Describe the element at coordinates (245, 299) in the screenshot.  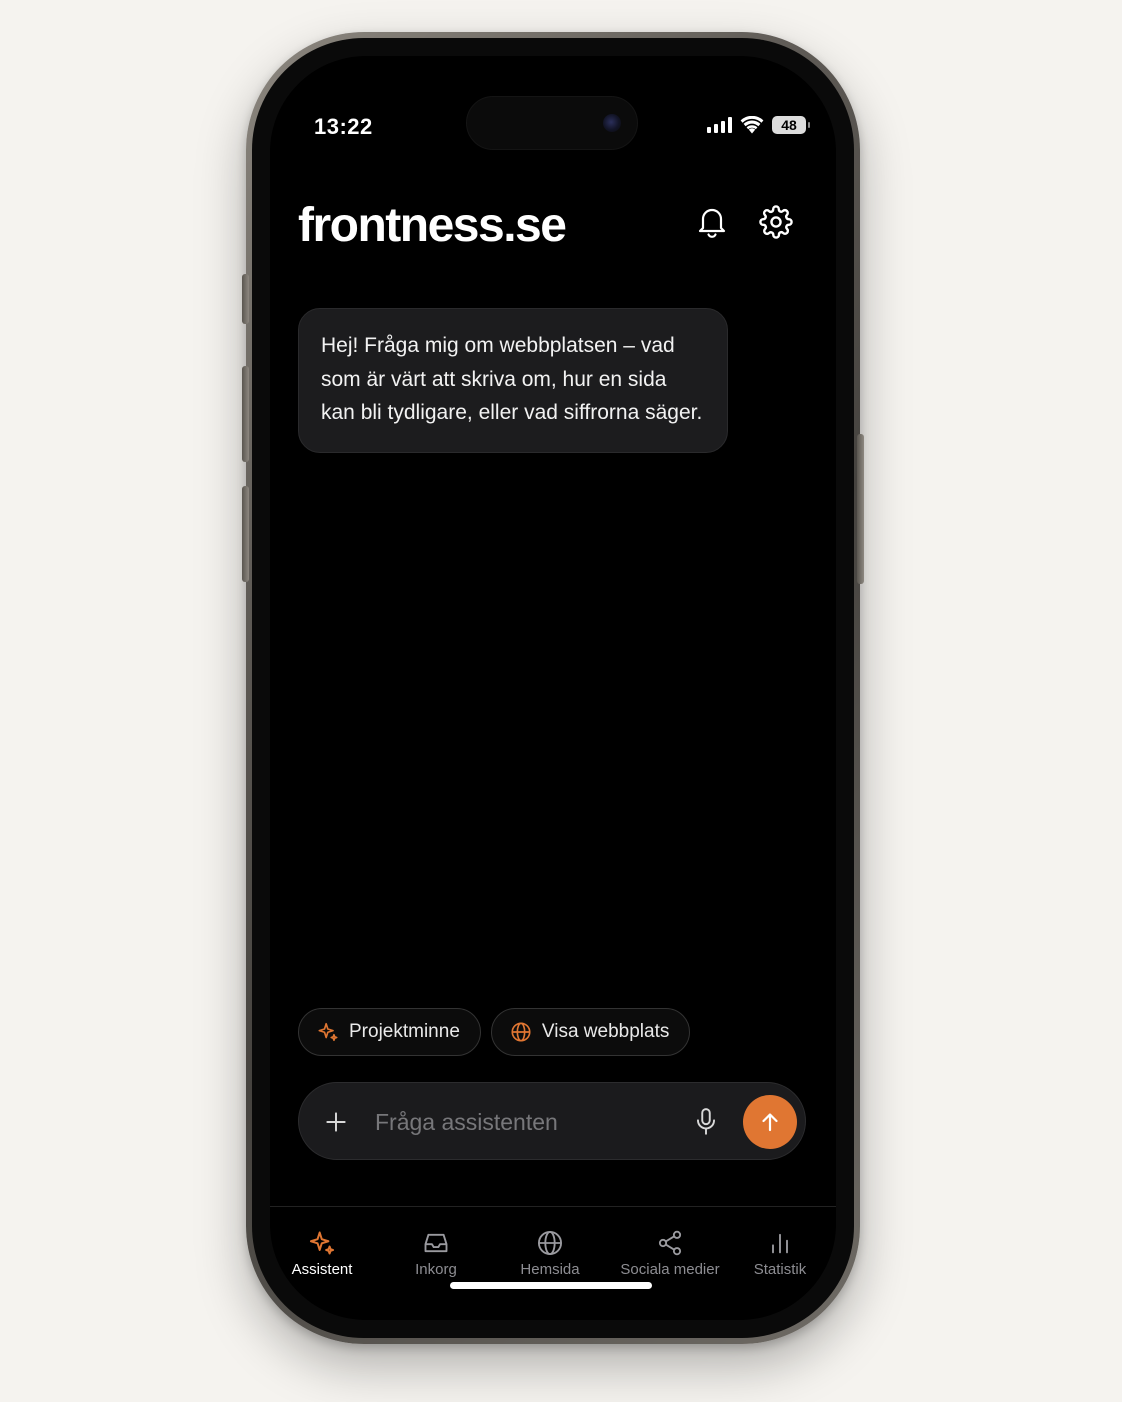
I see `action-button` at that location.